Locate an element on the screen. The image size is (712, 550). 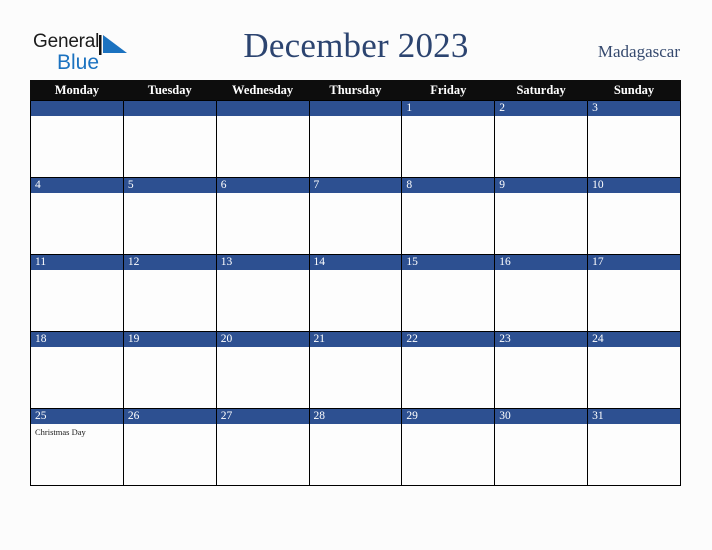
calendar-day-cell: 19 is located at coordinates (169, 370).